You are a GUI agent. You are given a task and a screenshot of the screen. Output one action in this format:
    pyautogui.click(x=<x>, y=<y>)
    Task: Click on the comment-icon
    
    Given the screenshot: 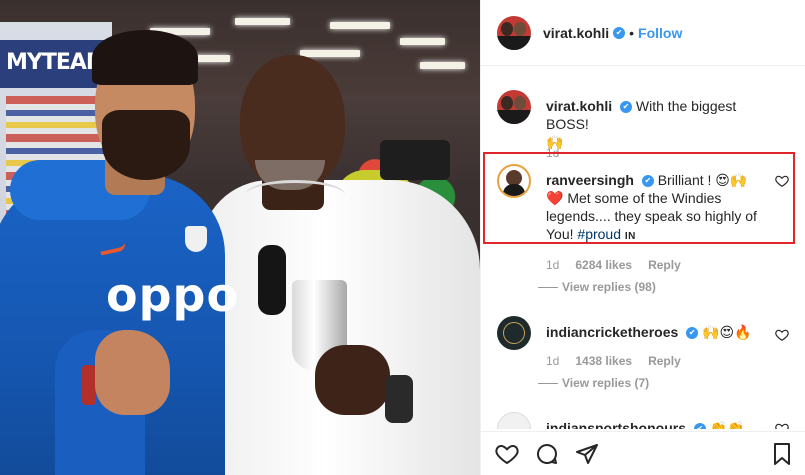 What is the action you would take?
    pyautogui.click(x=547, y=454)
    